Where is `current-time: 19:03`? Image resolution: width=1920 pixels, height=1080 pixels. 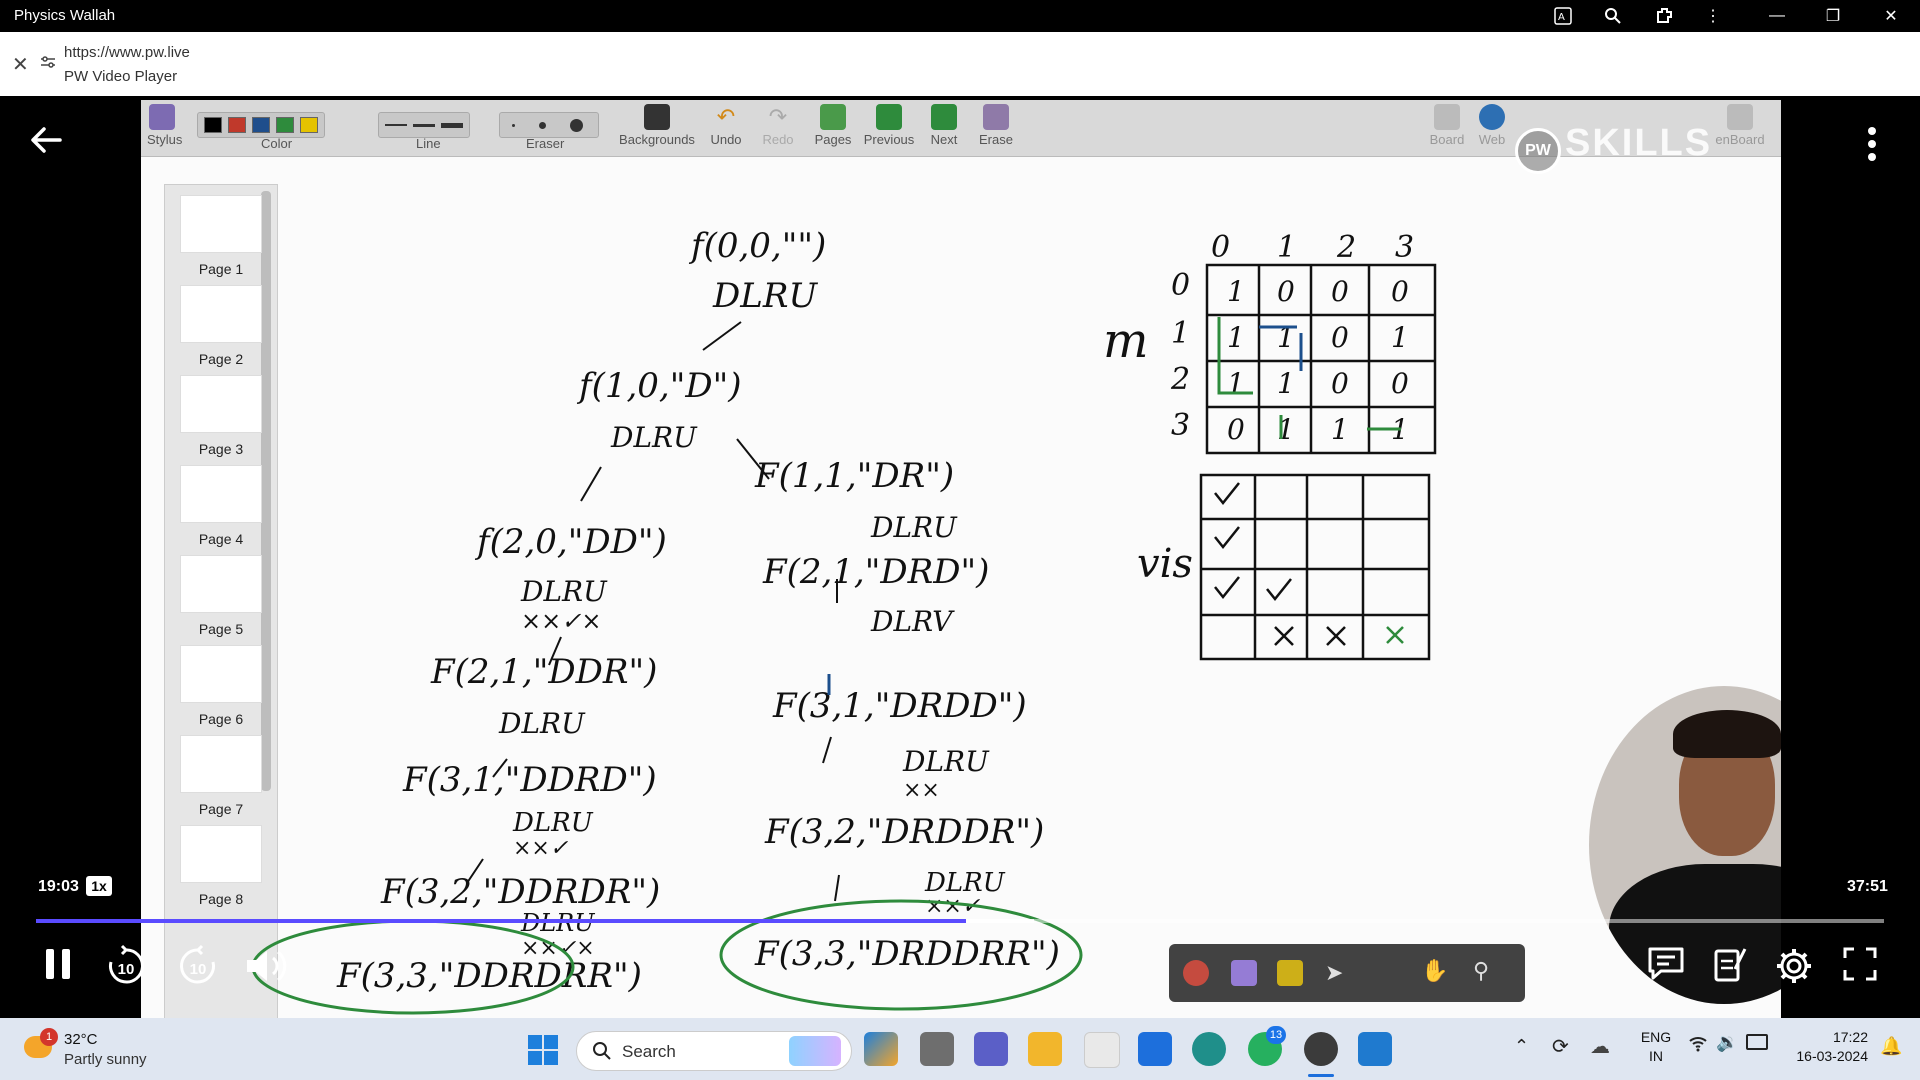 current-time: 19:03 is located at coordinates (58, 886).